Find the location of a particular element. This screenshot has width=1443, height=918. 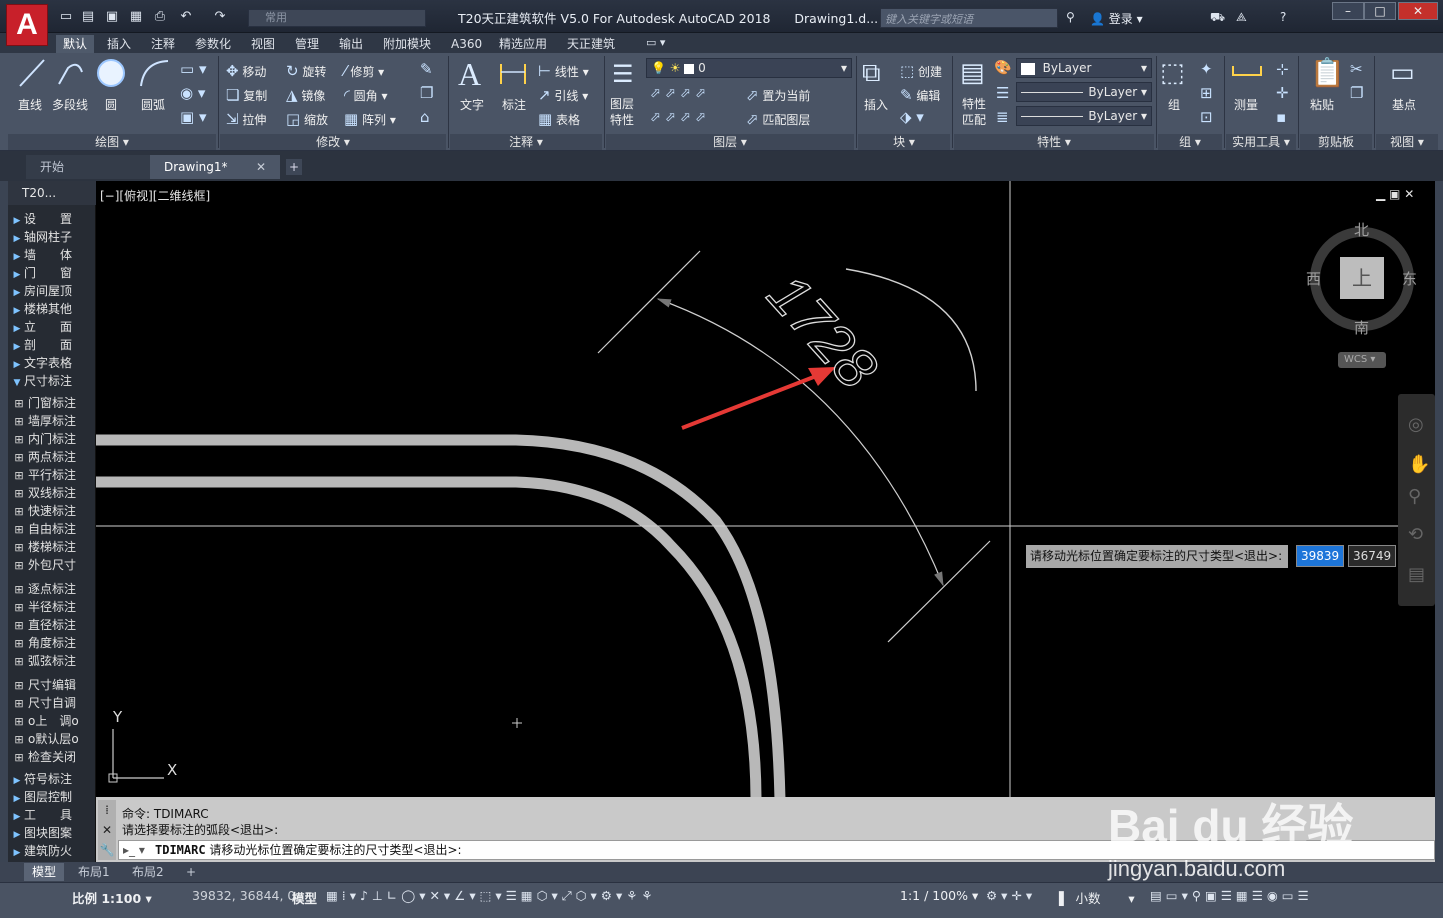

viewcube-east: 东 is located at coordinates (1409, 278).